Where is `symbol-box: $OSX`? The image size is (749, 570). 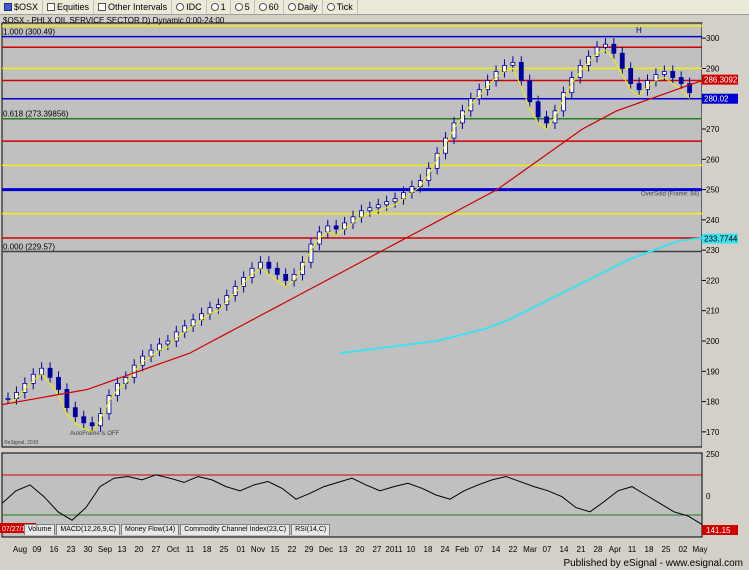 symbol-box: $OSX is located at coordinates (22, 7).